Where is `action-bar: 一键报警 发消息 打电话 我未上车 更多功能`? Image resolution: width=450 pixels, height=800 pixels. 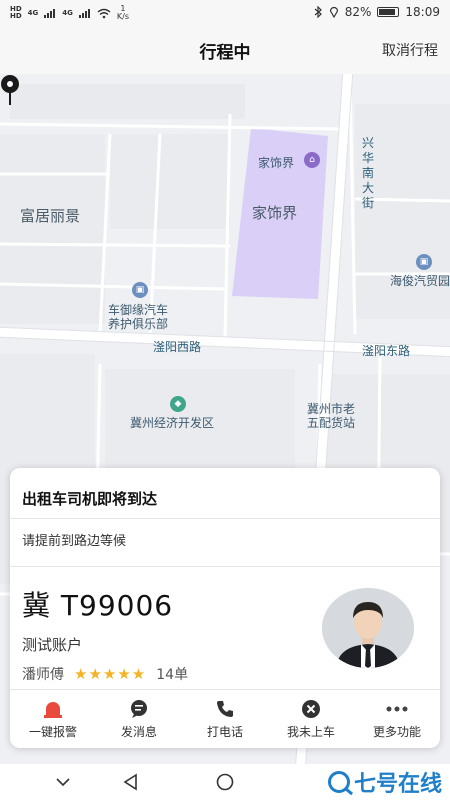
action-bar: 一键报警 发消息 打电话 我未上车 更多功能 is located at coordinates (225, 719).